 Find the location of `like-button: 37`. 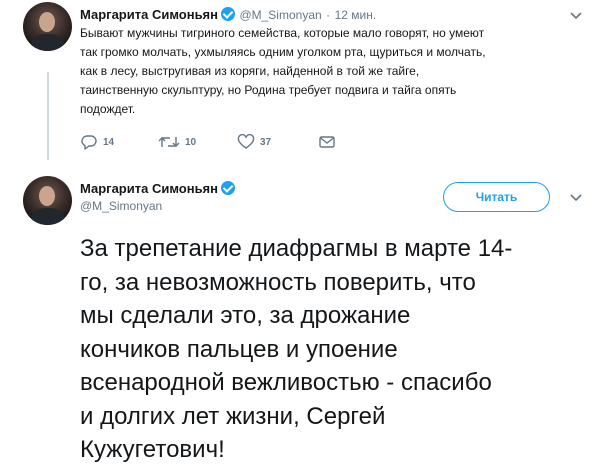

like-button: 37 is located at coordinates (254, 142).